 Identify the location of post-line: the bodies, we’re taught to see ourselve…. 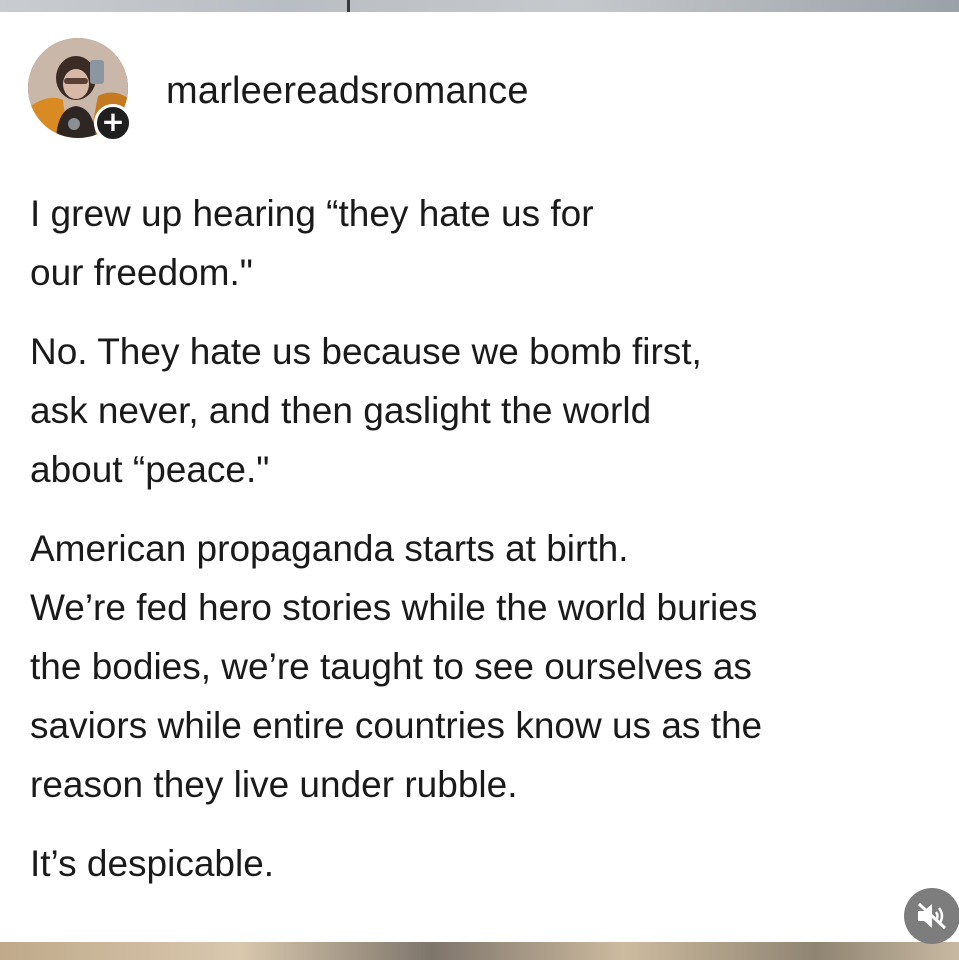
(391, 666).